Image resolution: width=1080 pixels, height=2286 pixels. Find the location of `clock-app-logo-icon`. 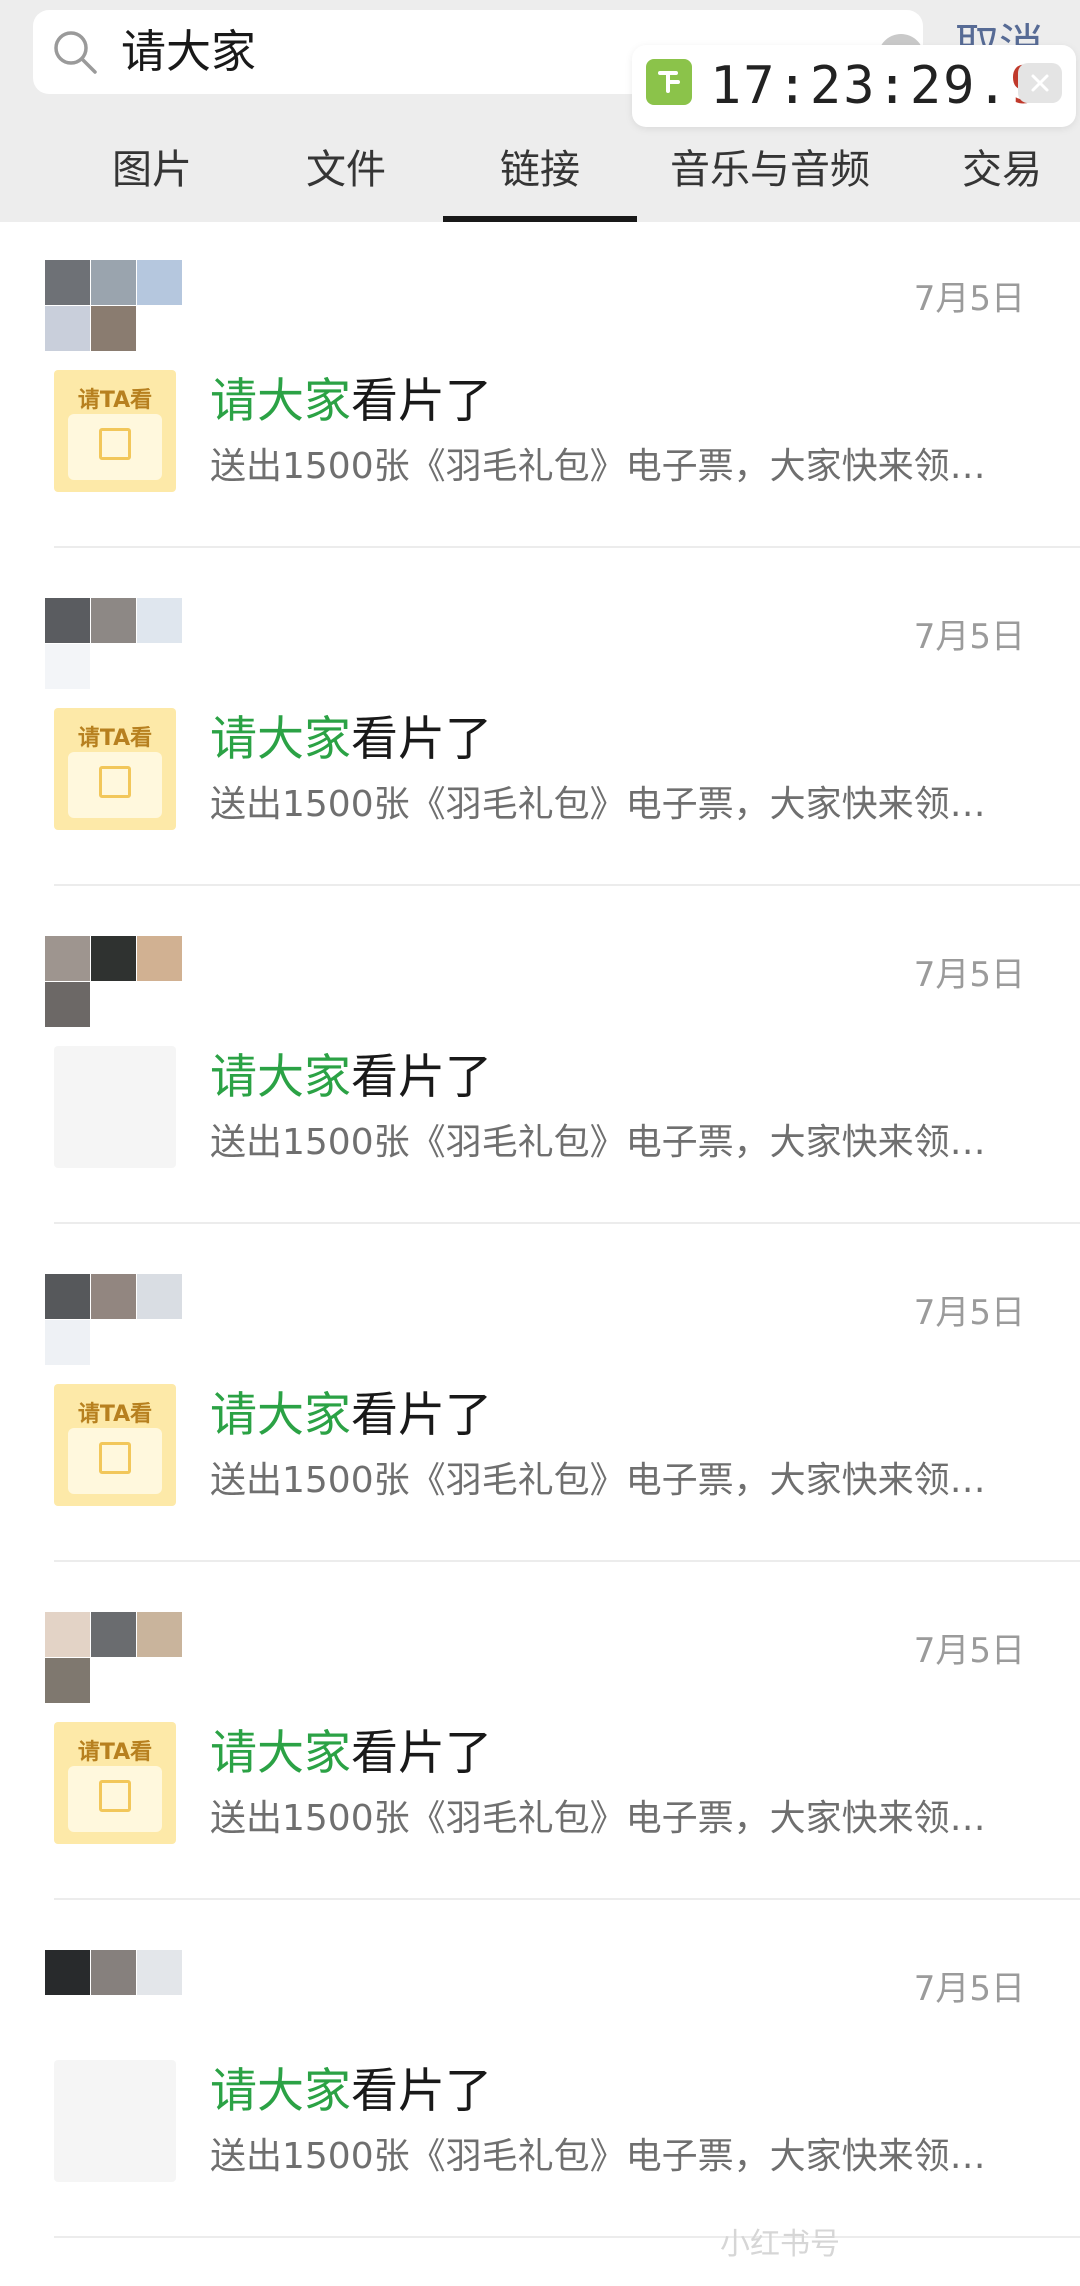

clock-app-logo-icon is located at coordinates (669, 82).